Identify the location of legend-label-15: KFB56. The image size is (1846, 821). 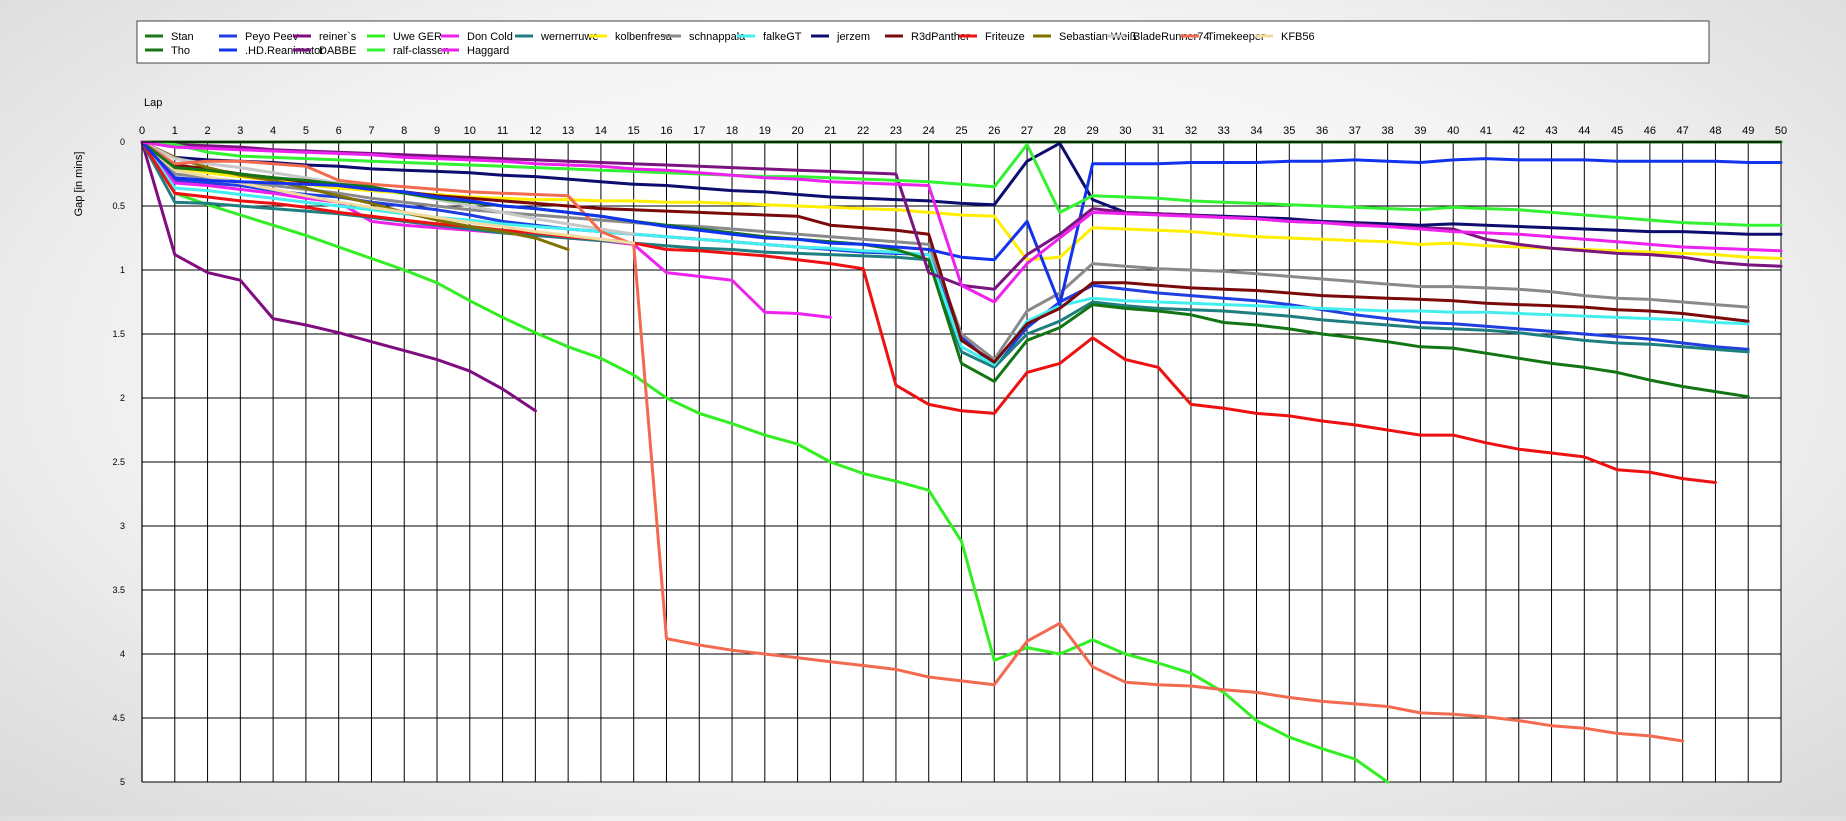
(1298, 37).